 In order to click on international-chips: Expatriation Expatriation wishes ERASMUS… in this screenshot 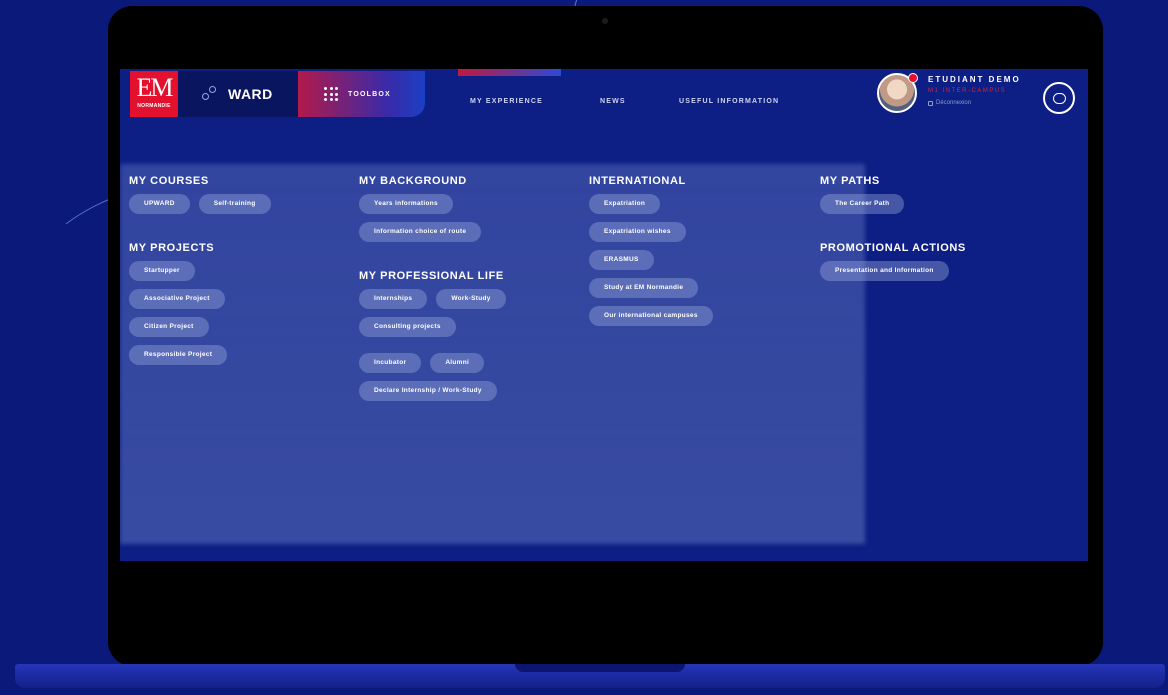, I will do `click(694, 260)`.